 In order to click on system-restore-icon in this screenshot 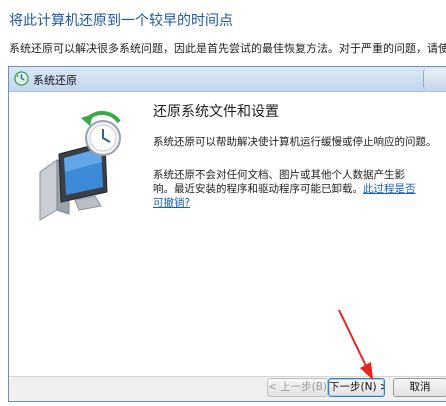, I will do `click(21, 78)`.